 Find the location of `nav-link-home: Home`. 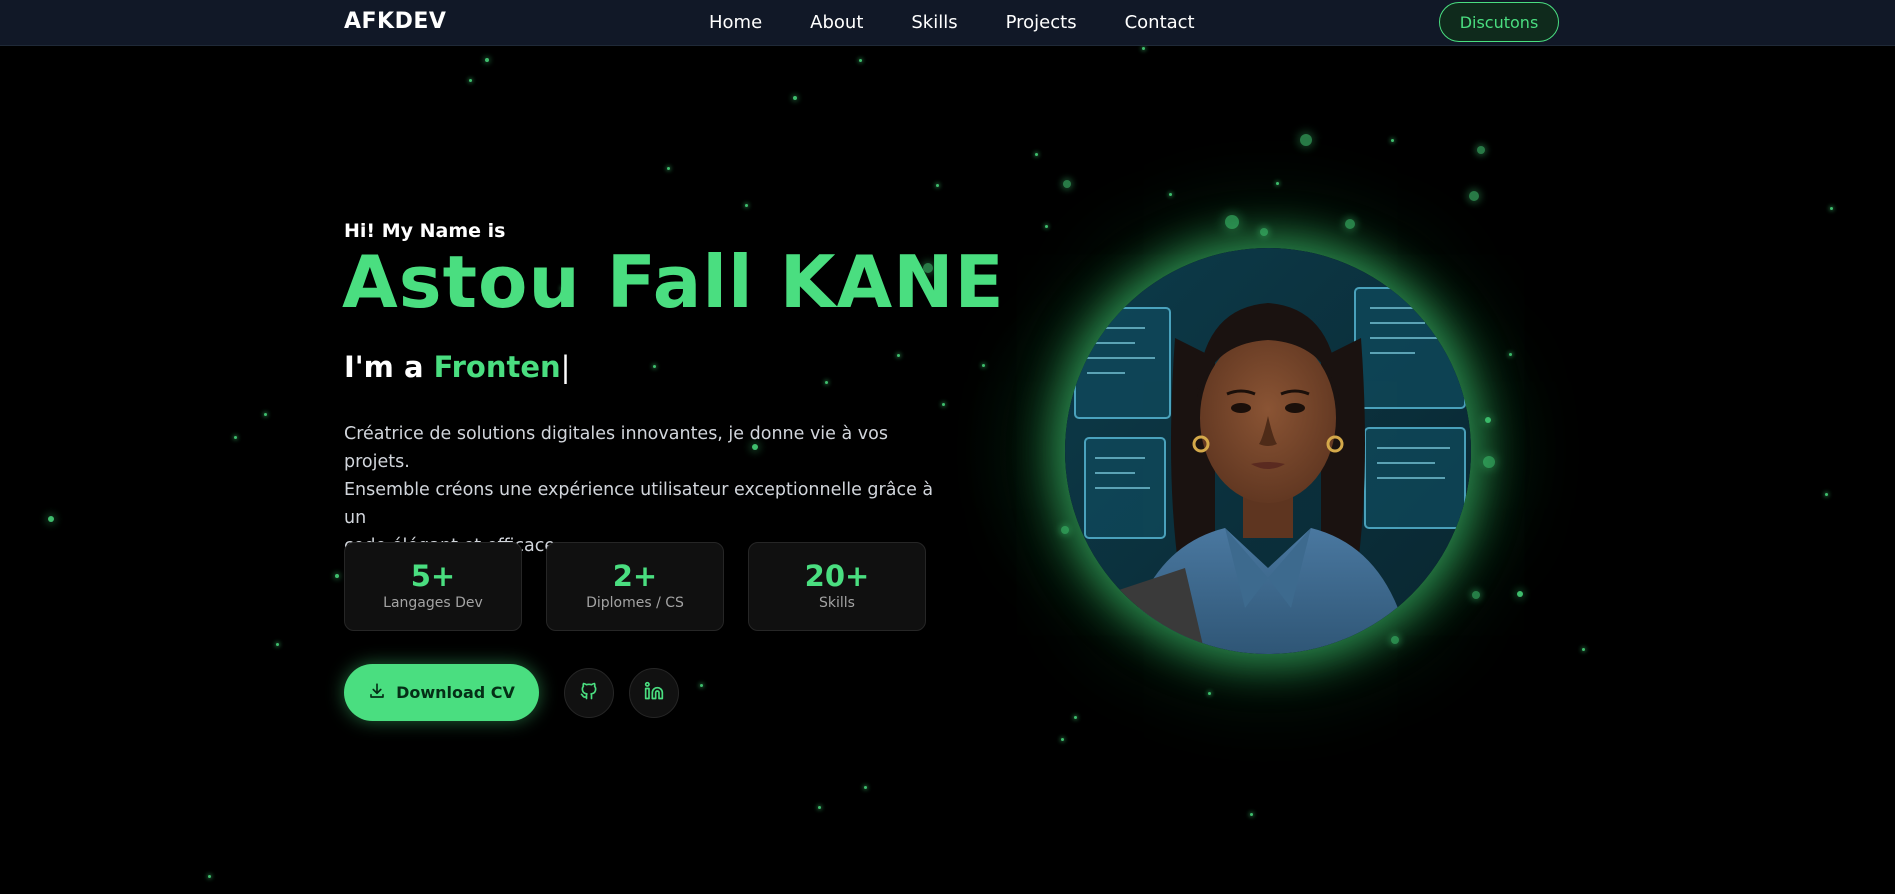

nav-link-home: Home is located at coordinates (735, 22).